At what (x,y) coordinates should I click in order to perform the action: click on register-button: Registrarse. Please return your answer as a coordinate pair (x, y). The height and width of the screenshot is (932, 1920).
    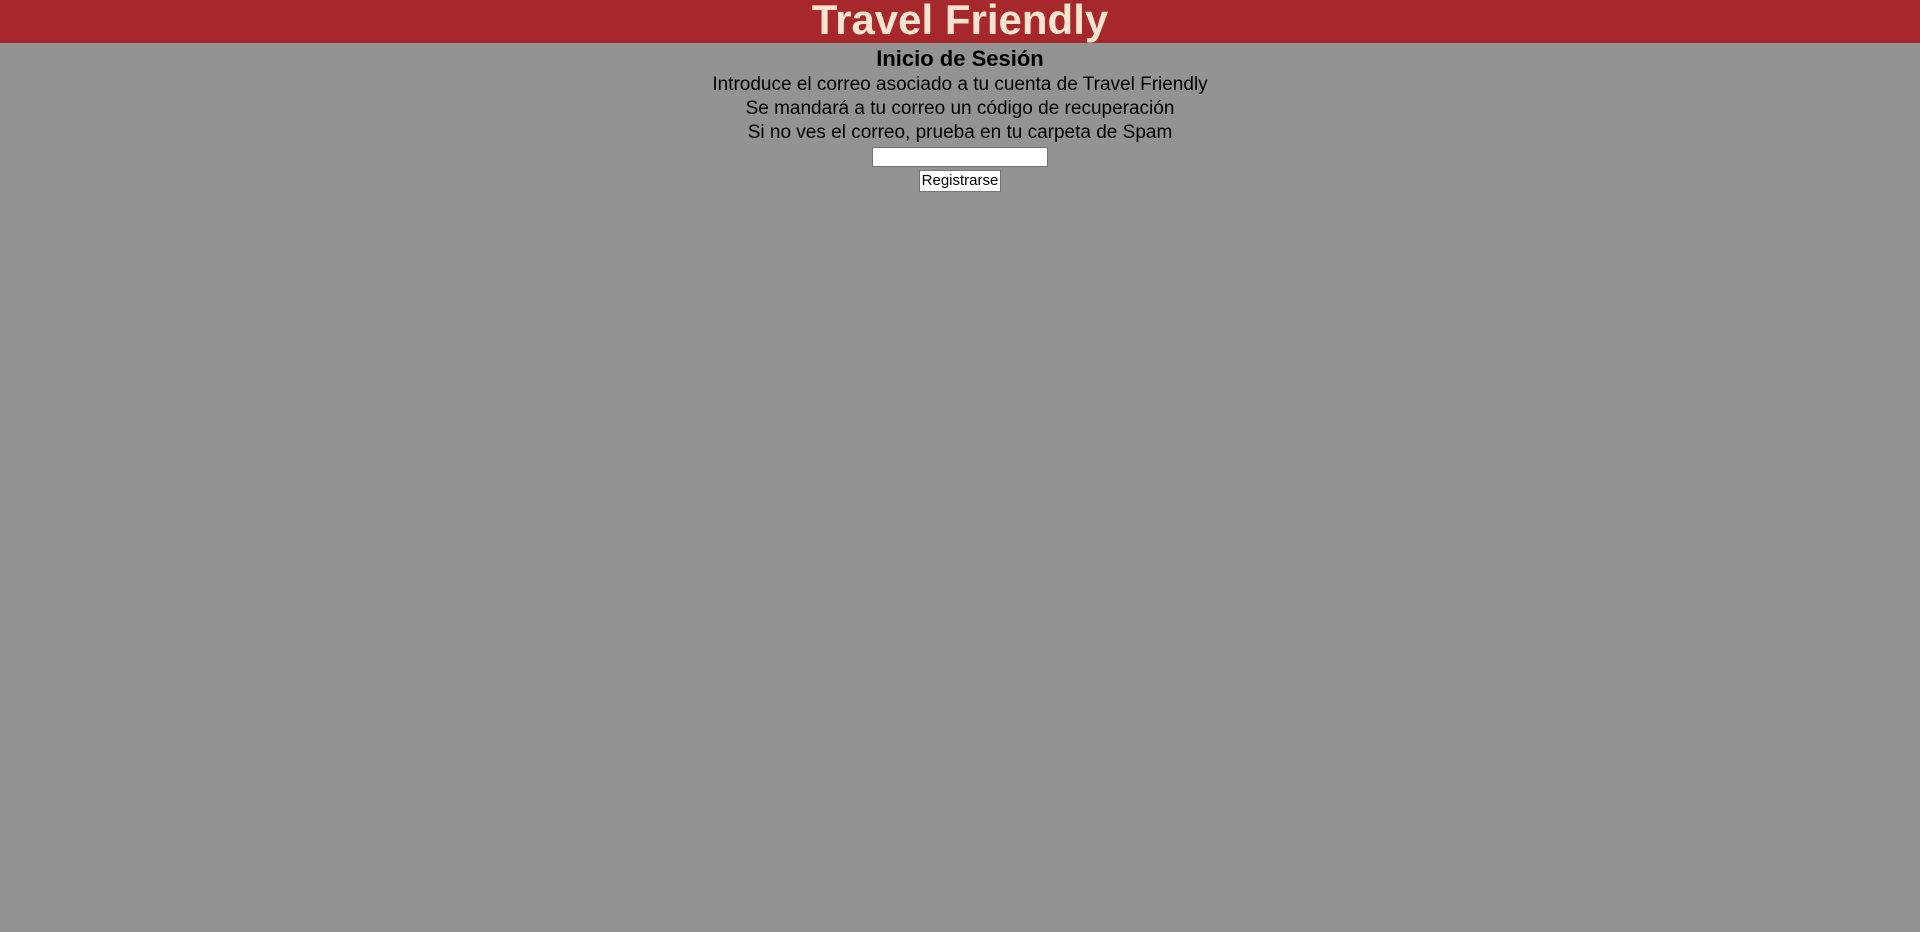
    Looking at the image, I should click on (960, 181).